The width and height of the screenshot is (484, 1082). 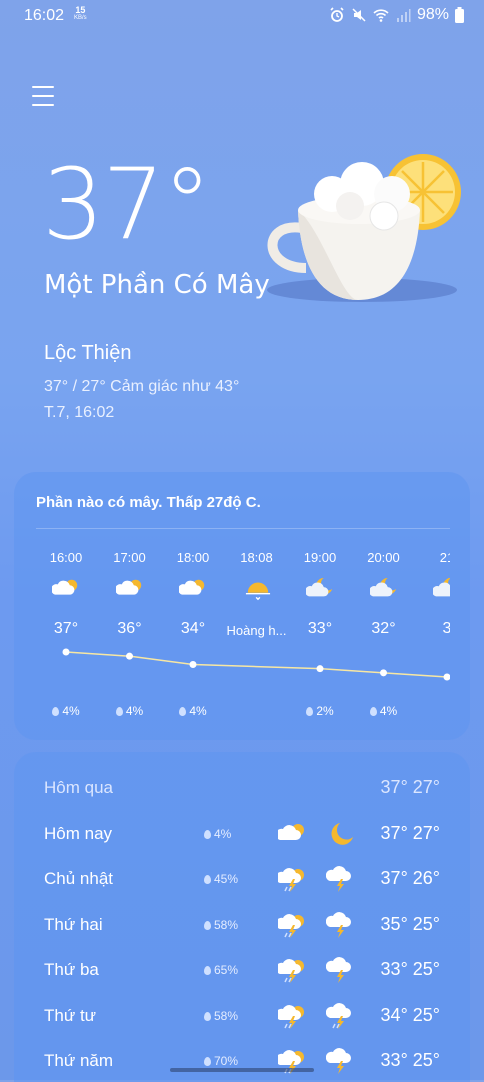 I want to click on network-speed-unit: KB/s, so click(x=80, y=18).